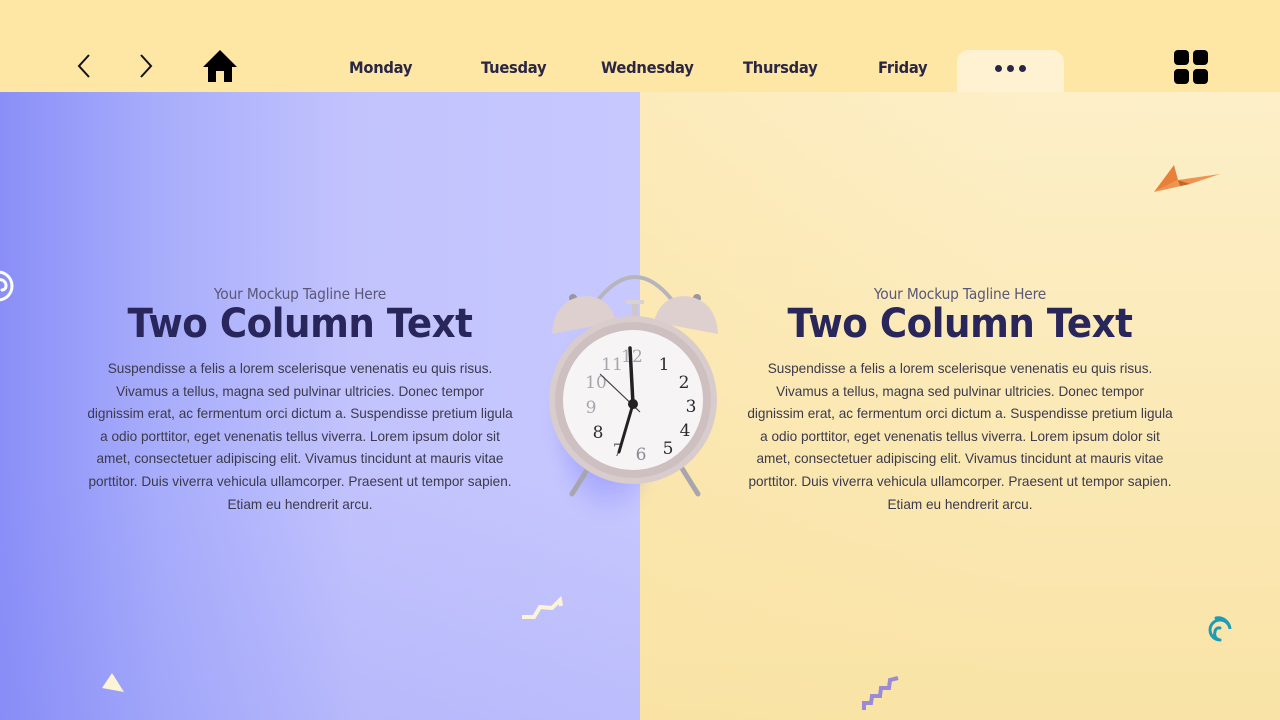 The width and height of the screenshot is (1280, 720). I want to click on clock-numeral: 11, so click(612, 365).